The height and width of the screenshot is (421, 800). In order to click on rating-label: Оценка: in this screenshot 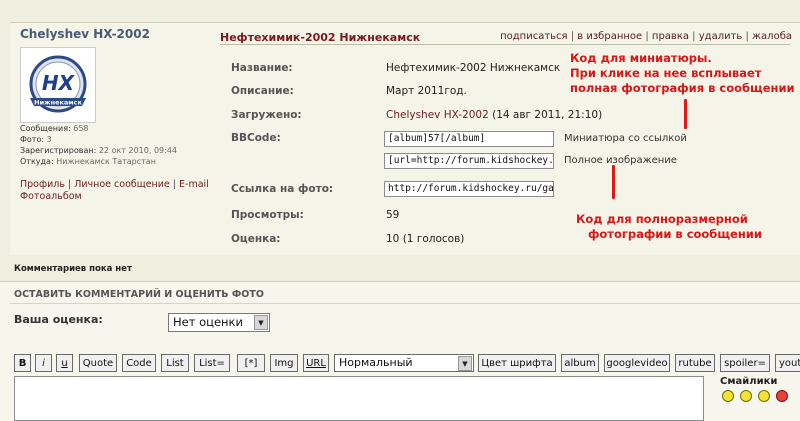, I will do `click(256, 239)`.